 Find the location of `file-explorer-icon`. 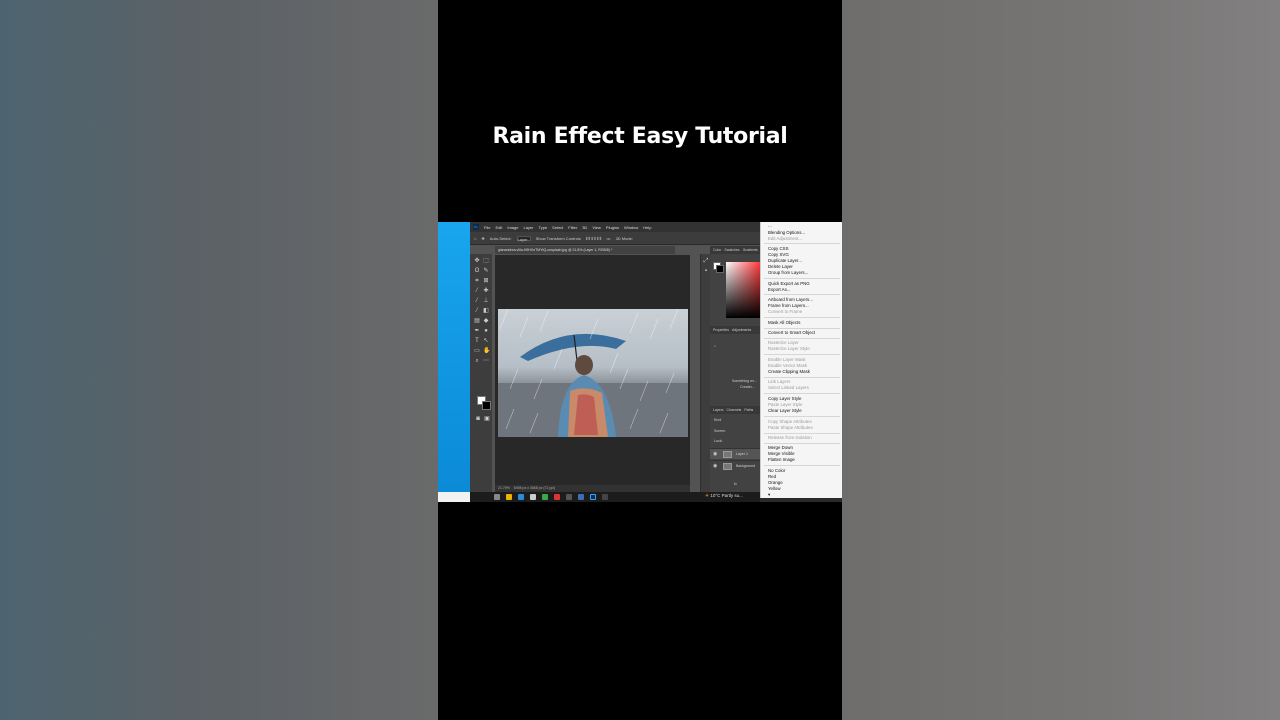

file-explorer-icon is located at coordinates (509, 497).